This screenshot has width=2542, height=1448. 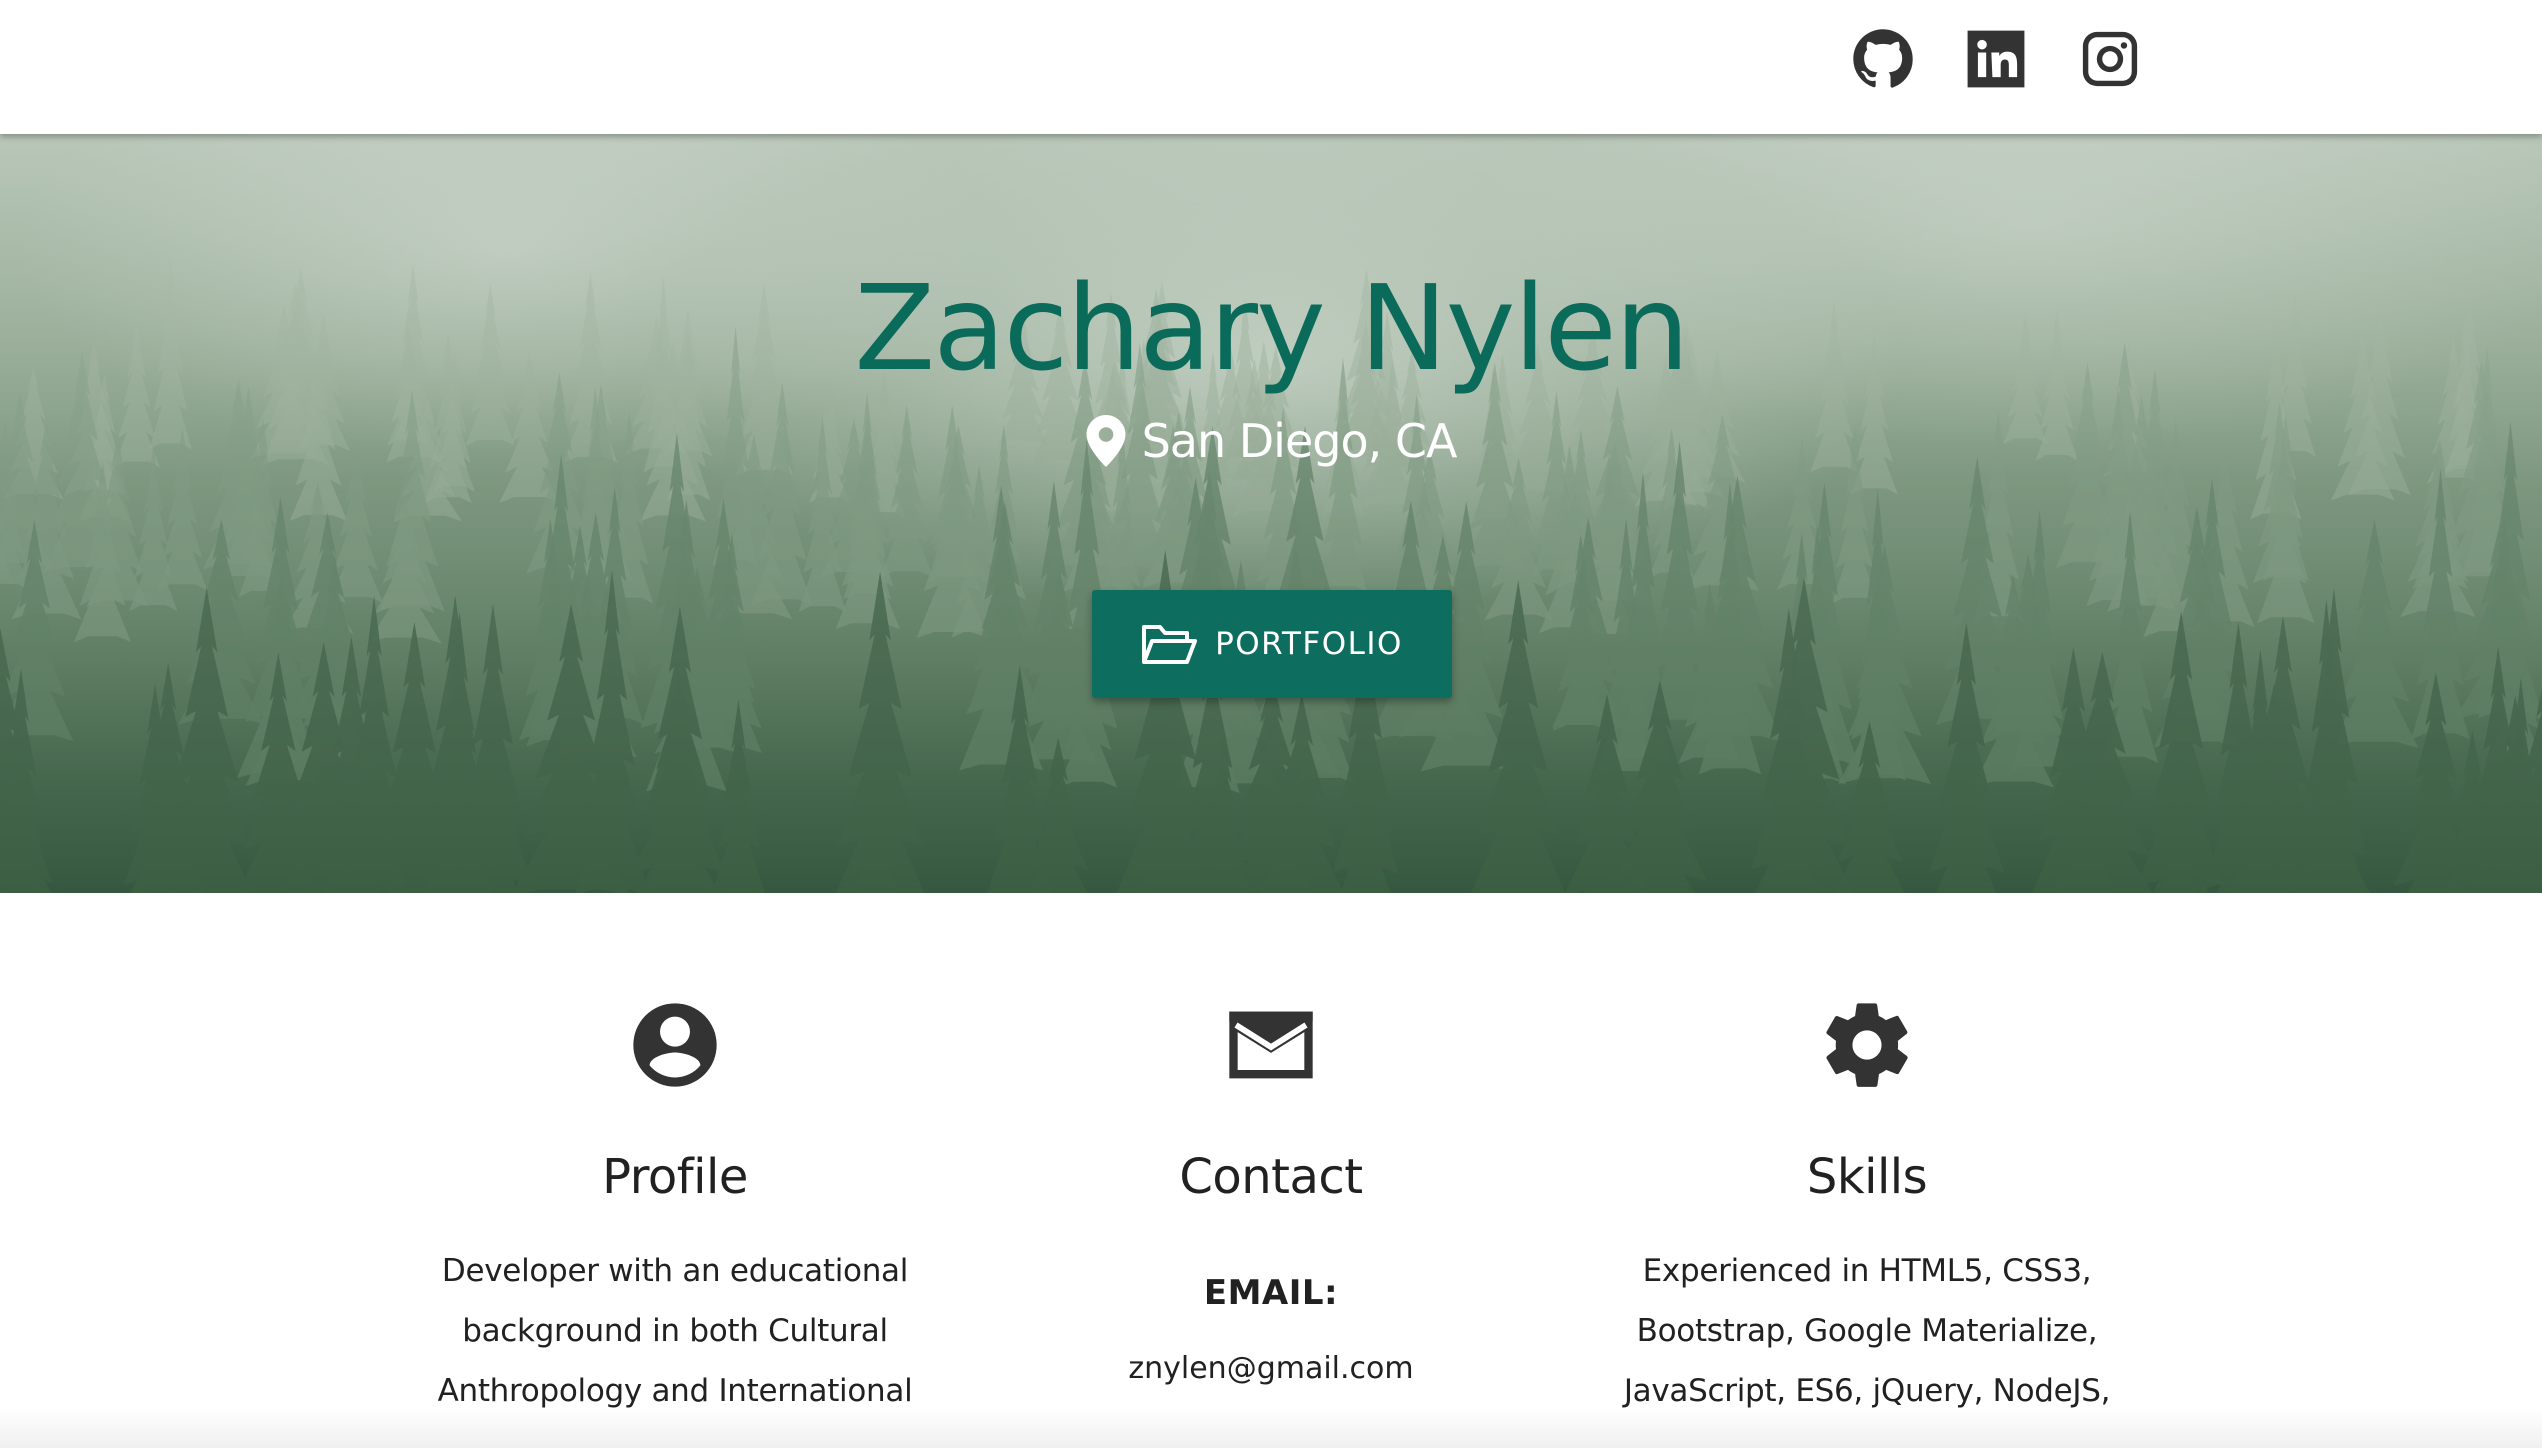 What do you see at coordinates (1299, 441) in the screenshot?
I see `location-text: San Diego, CA` at bounding box center [1299, 441].